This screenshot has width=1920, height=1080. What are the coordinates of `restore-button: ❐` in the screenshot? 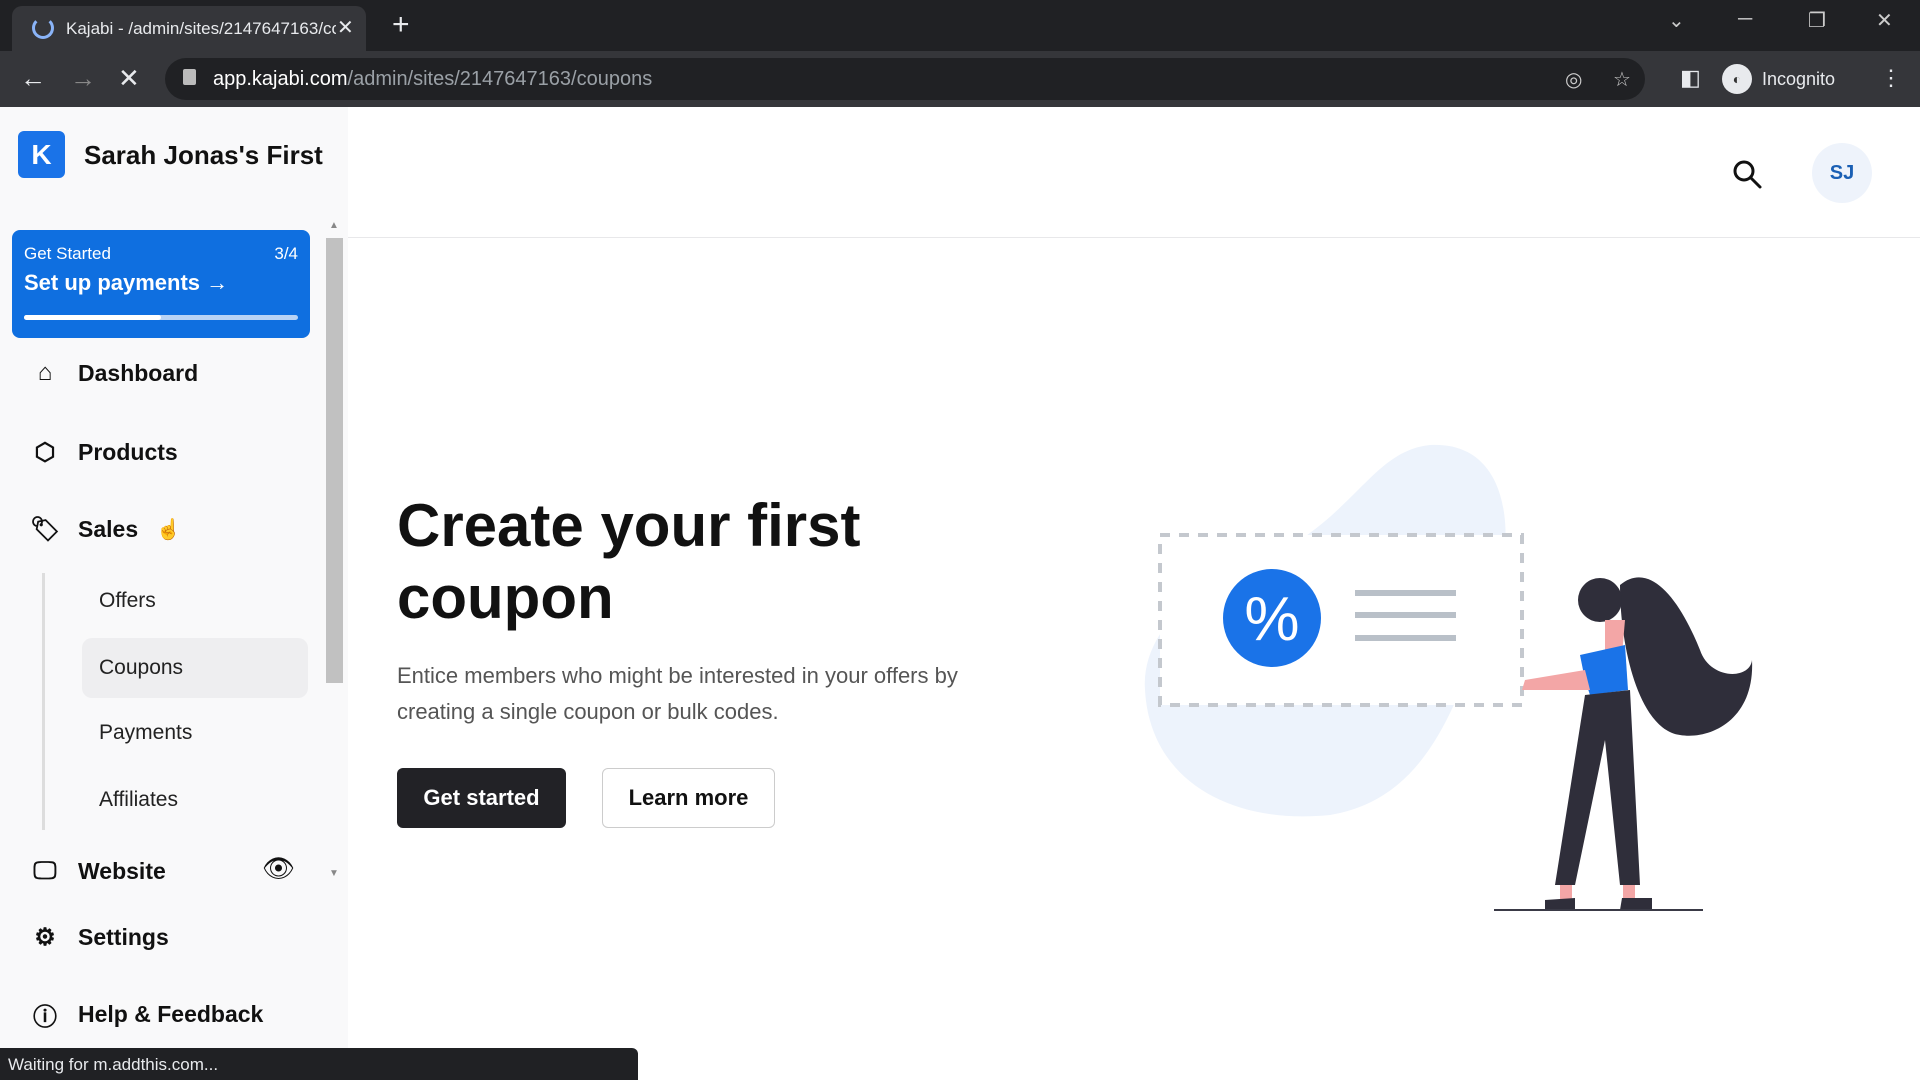 It's located at (1817, 20).